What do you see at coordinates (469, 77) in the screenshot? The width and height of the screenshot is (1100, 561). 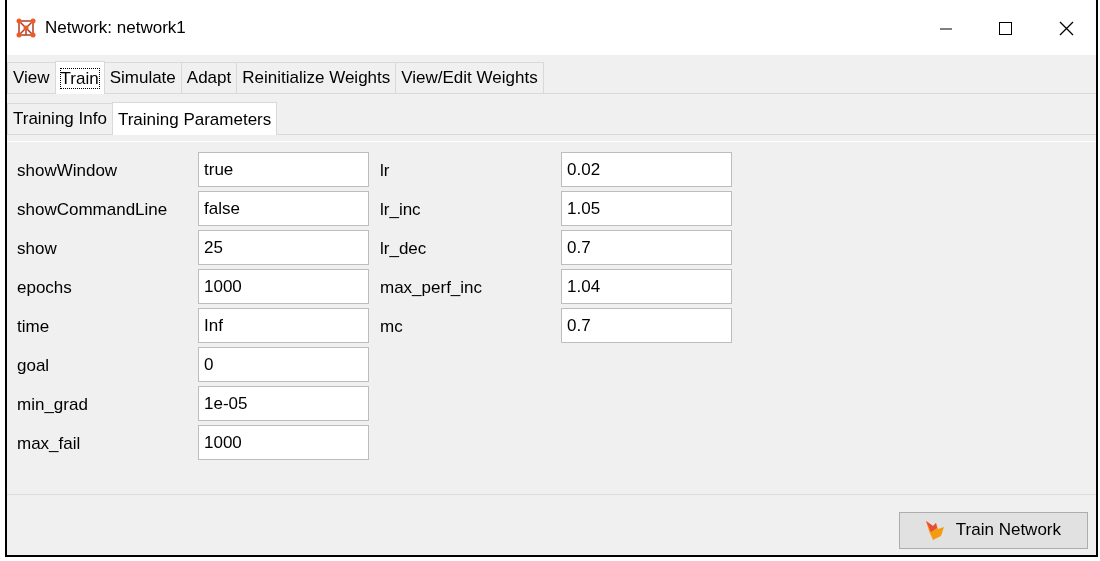 I see `tab: View/Edit Weights` at bounding box center [469, 77].